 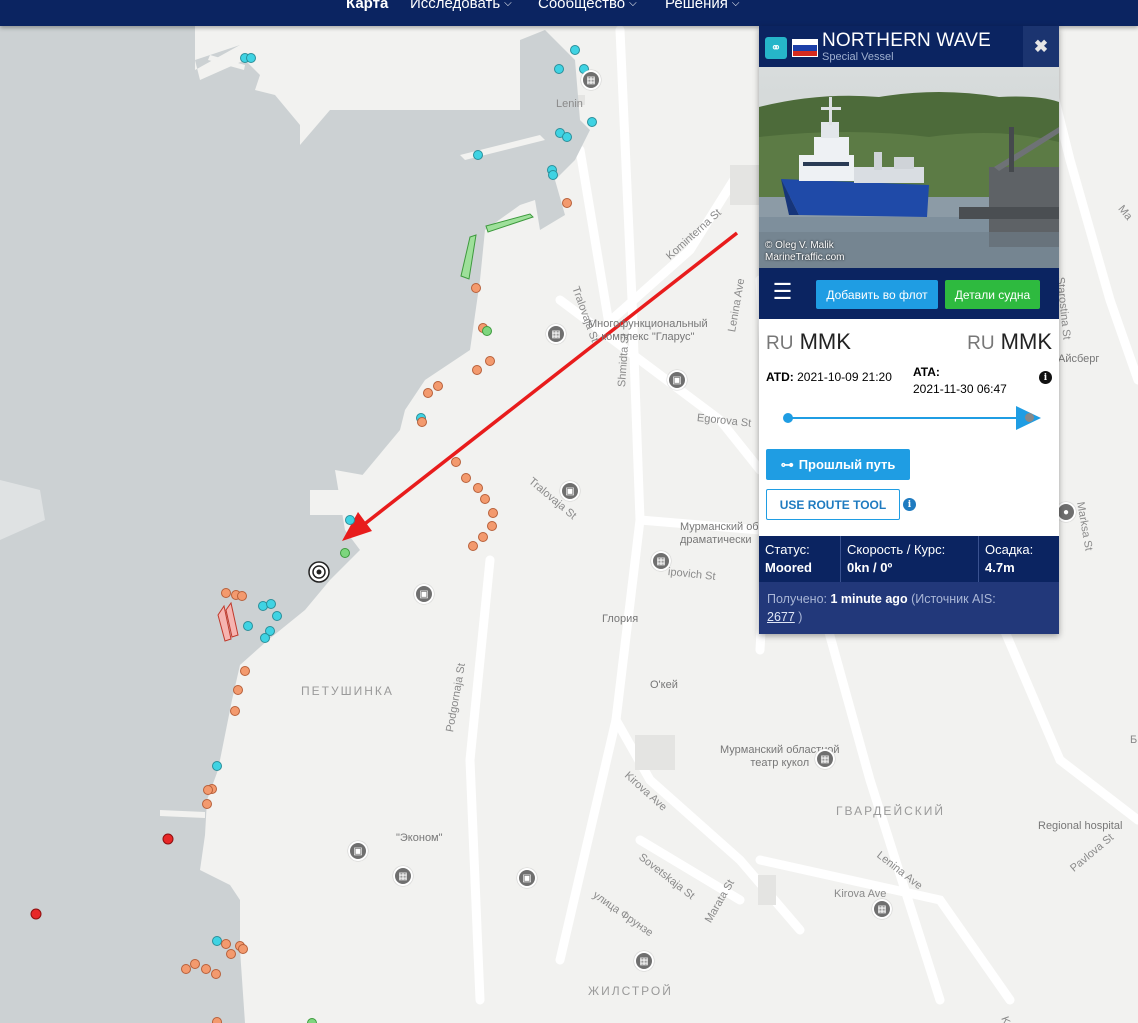 What do you see at coordinates (860, 894) in the screenshot?
I see `map-label: Kirova Ave` at bounding box center [860, 894].